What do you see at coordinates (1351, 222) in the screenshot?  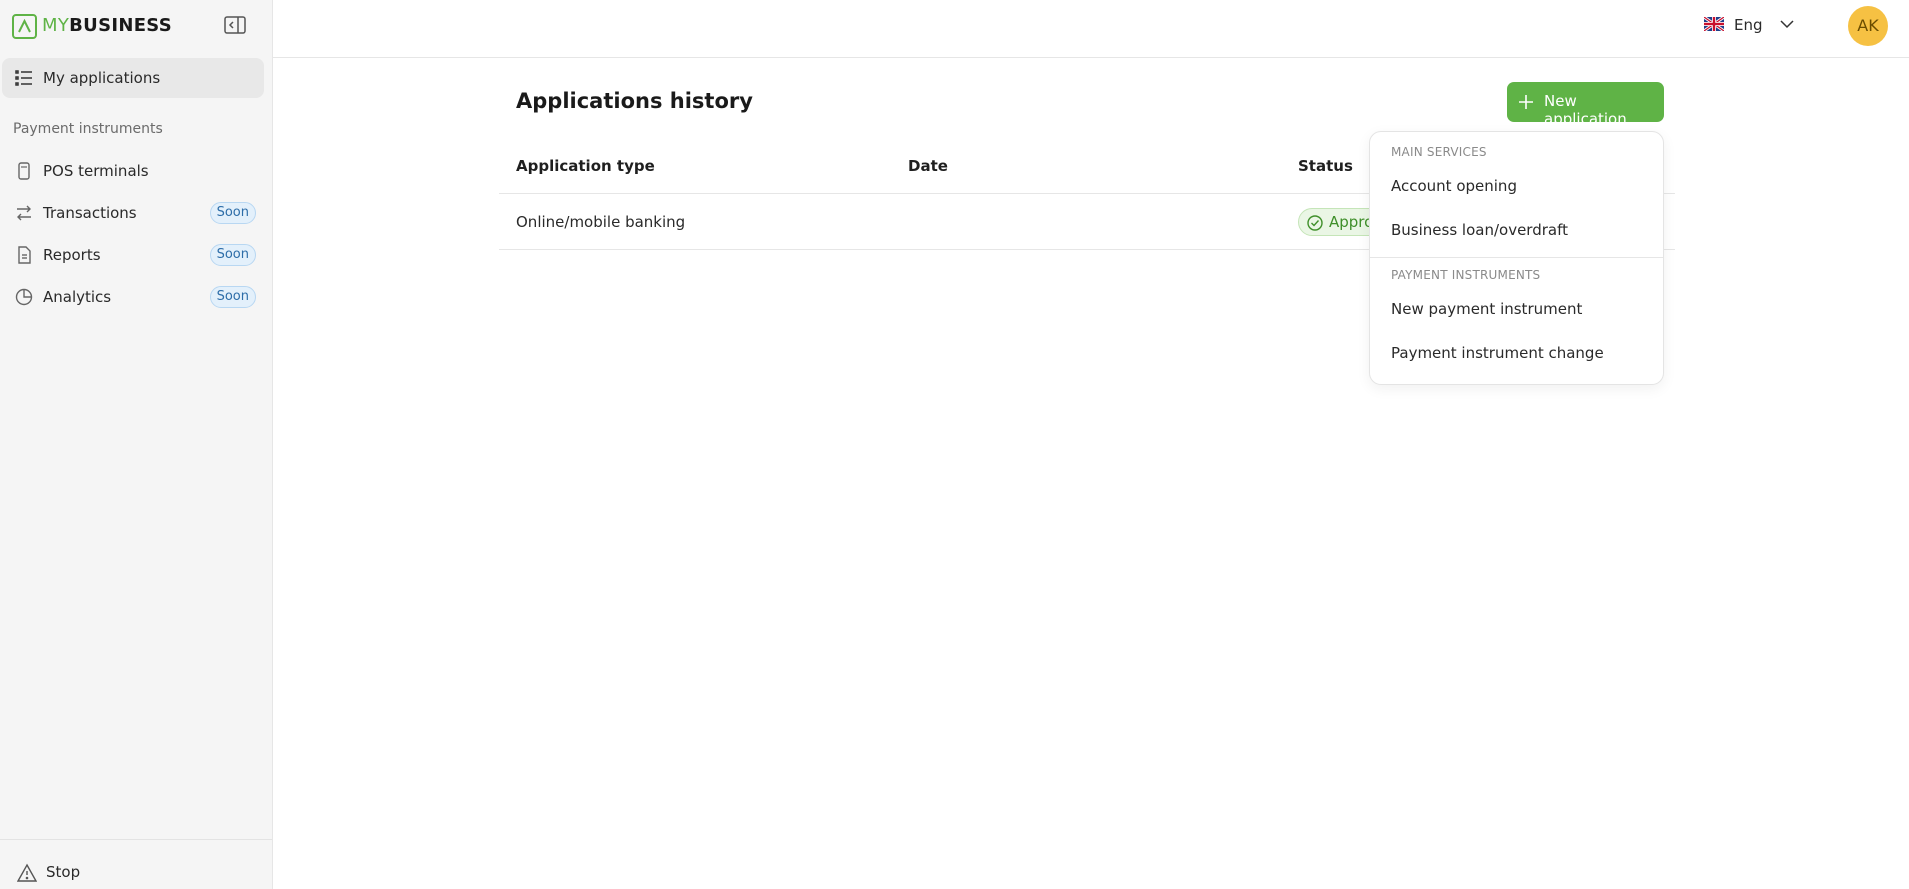 I see `status-label: Appro` at bounding box center [1351, 222].